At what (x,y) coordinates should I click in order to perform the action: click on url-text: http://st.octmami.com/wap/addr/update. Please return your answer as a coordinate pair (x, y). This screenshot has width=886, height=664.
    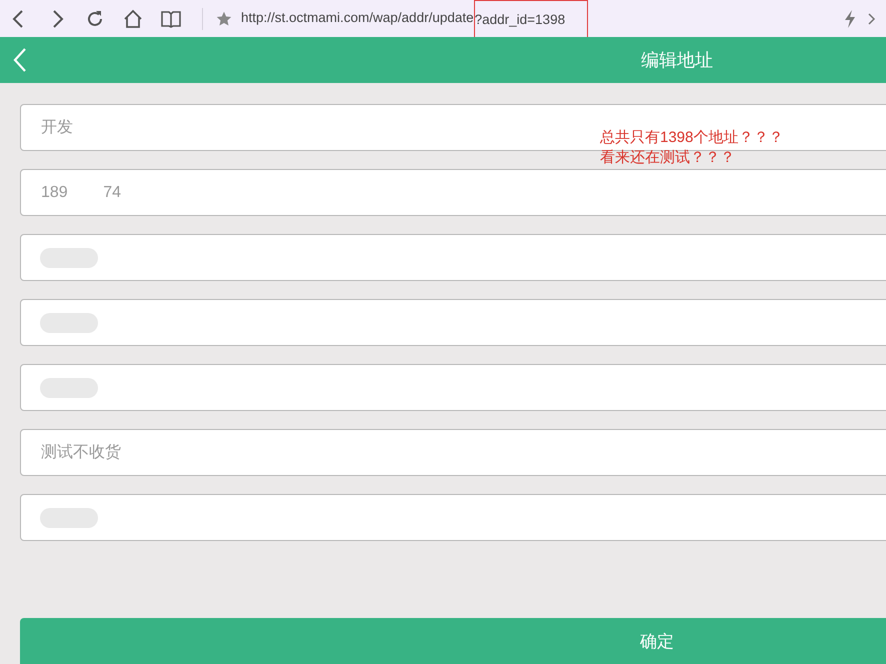
    Looking at the image, I should click on (357, 18).